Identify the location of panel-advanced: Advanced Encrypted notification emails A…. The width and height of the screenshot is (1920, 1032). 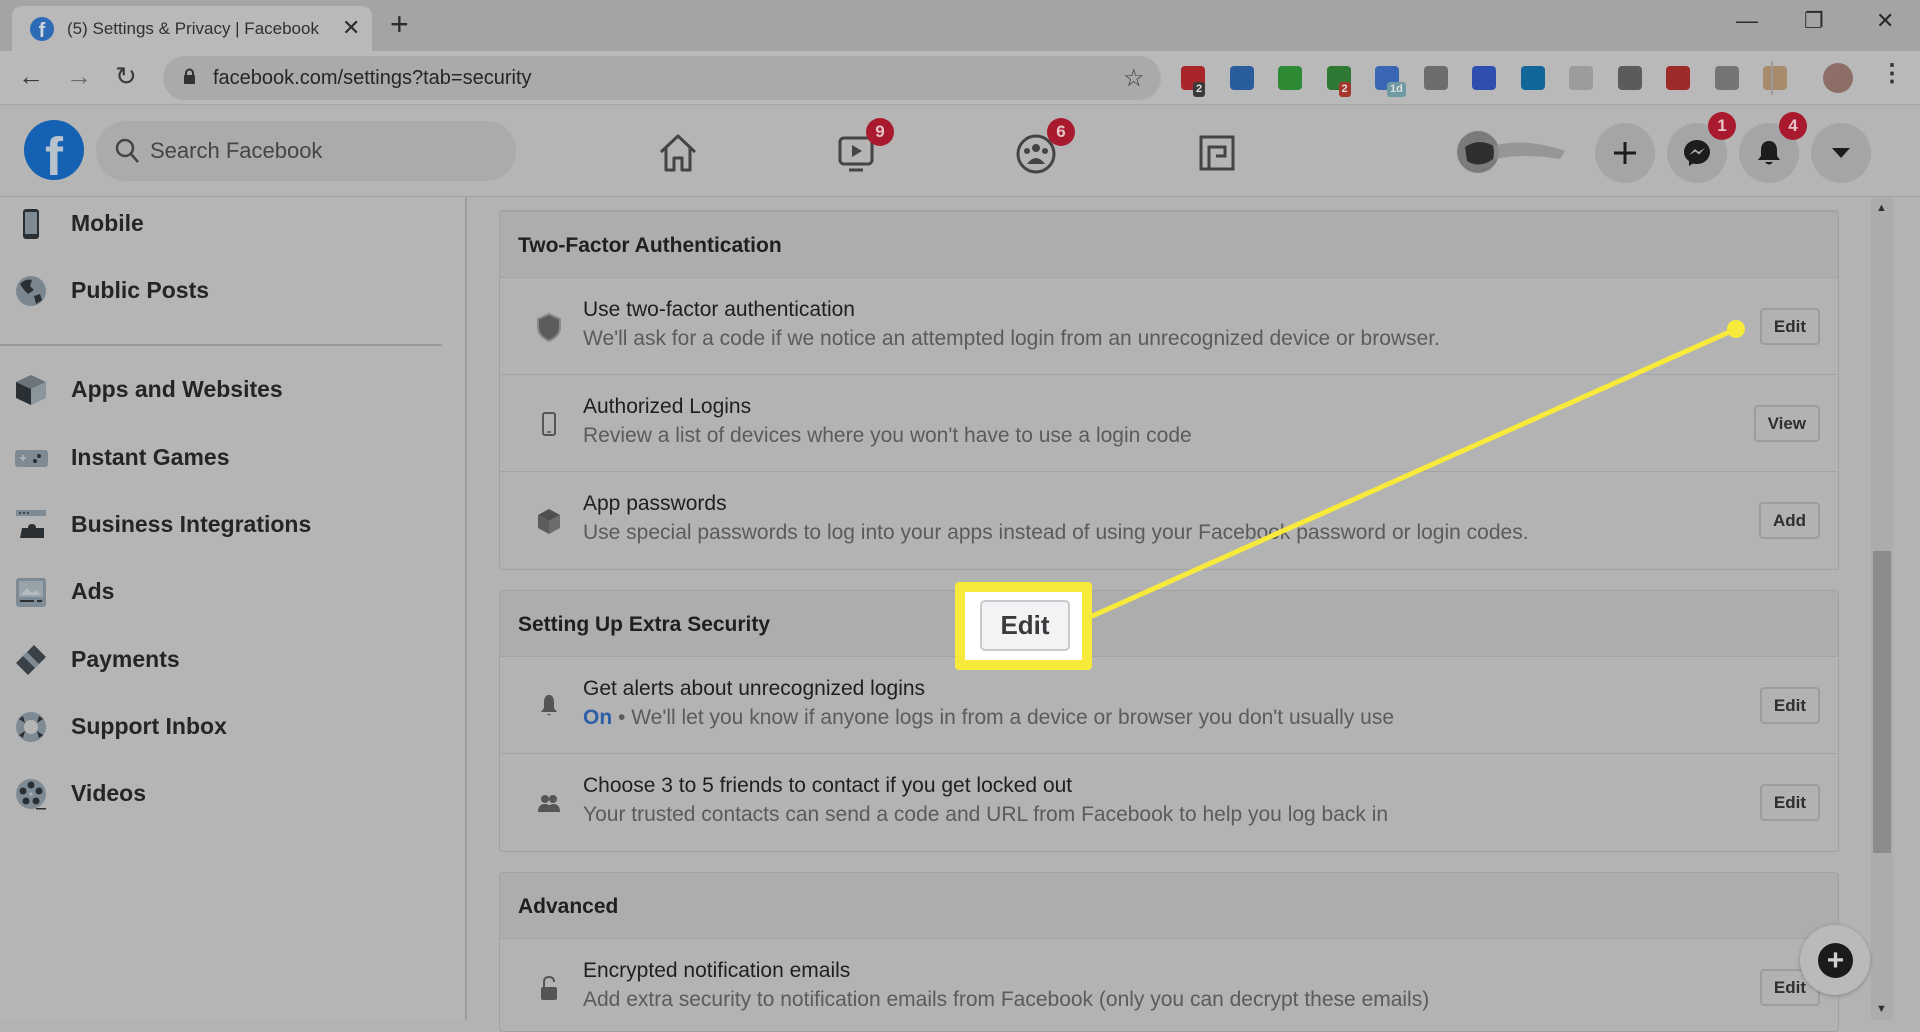
(1169, 952).